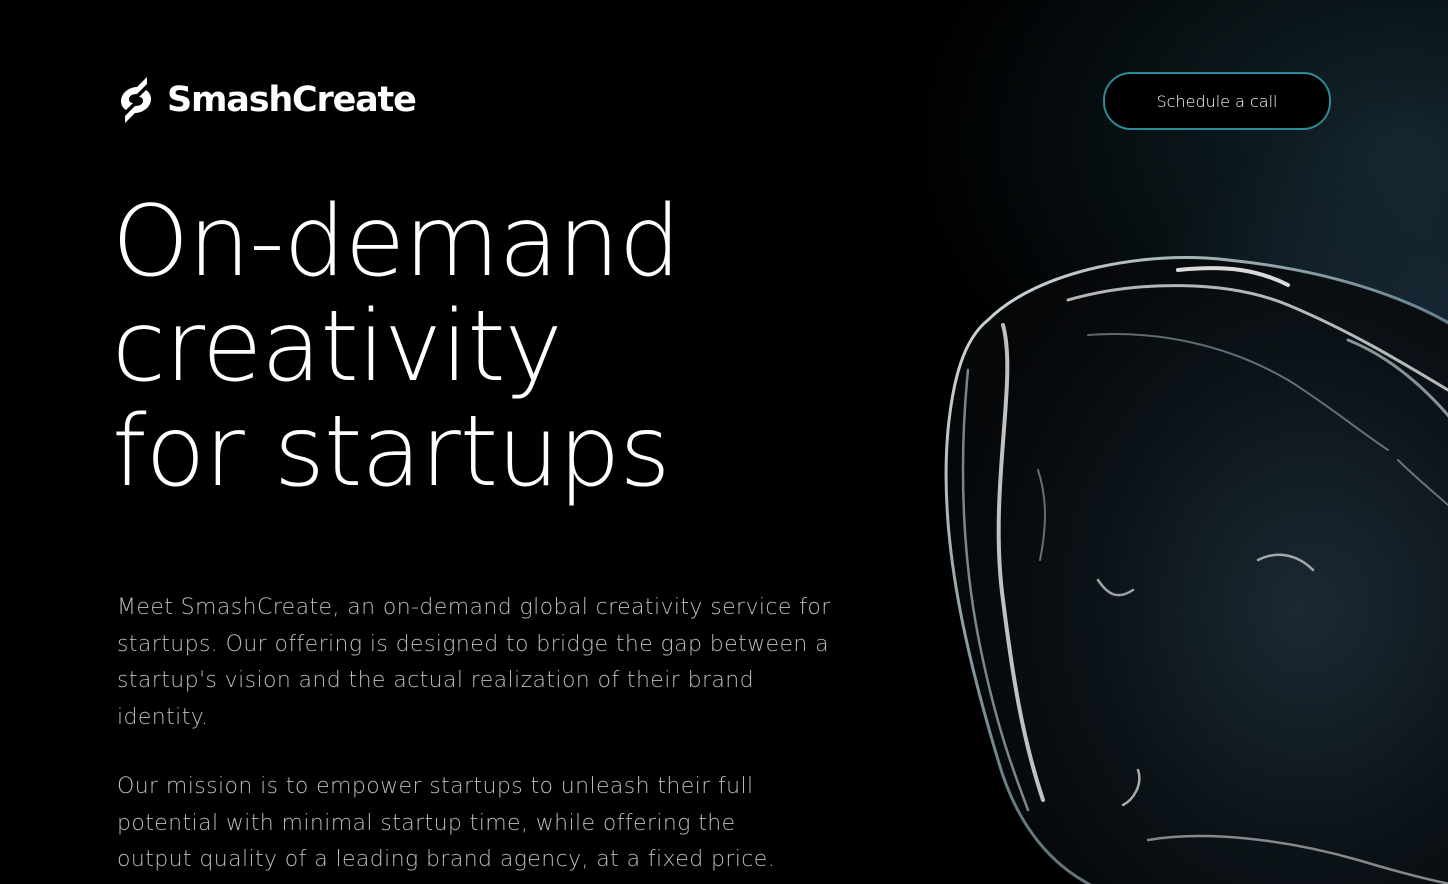  What do you see at coordinates (136, 100) in the screenshot?
I see `smashcreate-s-icon` at bounding box center [136, 100].